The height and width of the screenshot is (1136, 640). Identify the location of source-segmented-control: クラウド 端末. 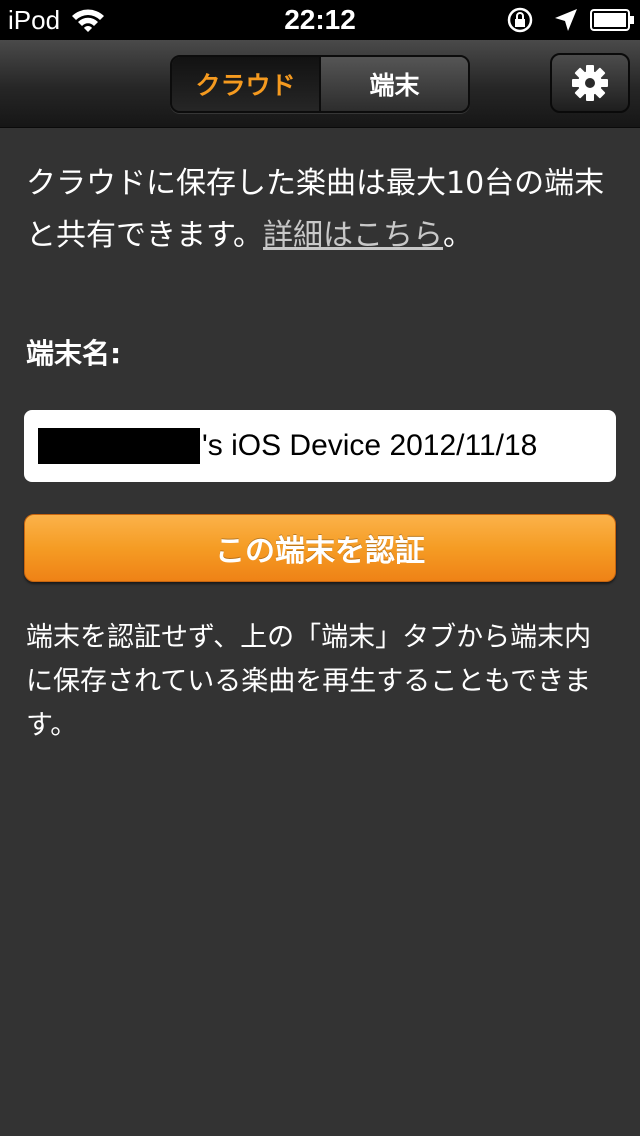
(320, 84).